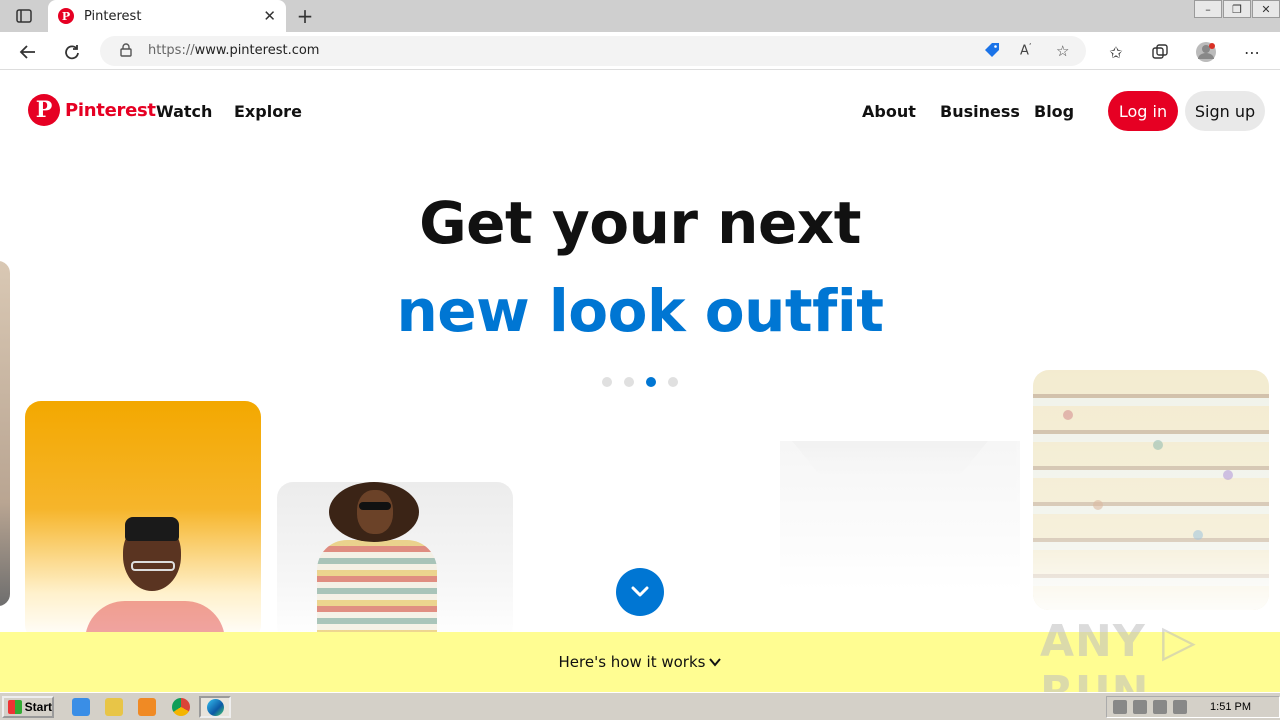 The height and width of the screenshot is (720, 1280). I want to click on logo-text: Pinterest, so click(110, 110).